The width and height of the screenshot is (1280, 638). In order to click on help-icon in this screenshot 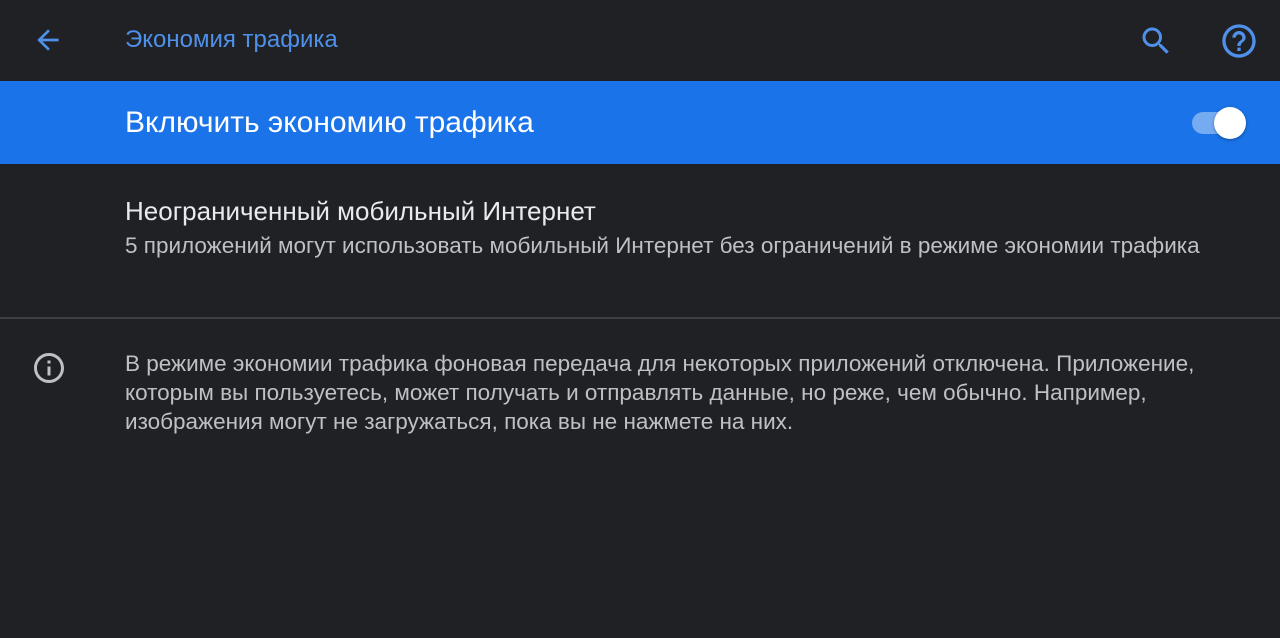, I will do `click(1239, 41)`.